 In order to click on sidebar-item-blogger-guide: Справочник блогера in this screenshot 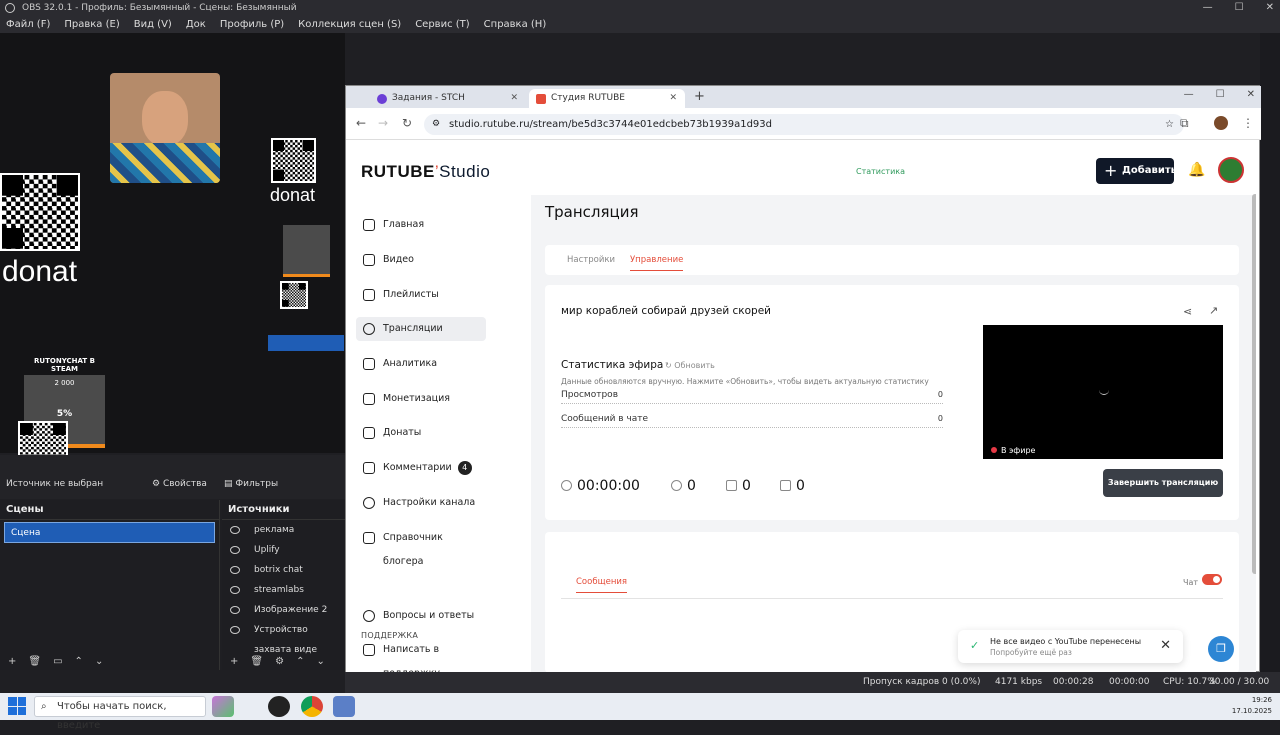, I will do `click(421, 546)`.